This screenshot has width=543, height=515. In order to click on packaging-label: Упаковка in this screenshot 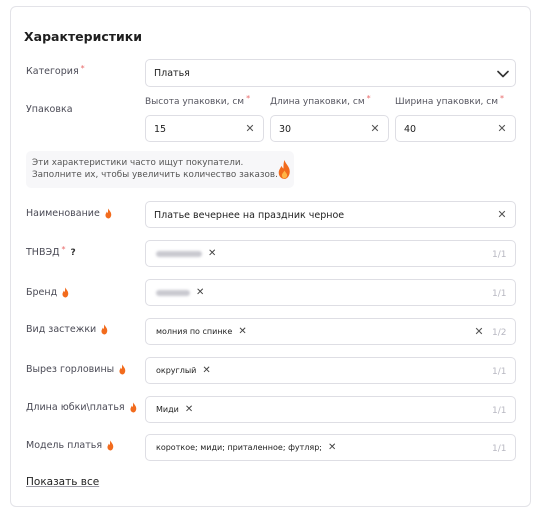, I will do `click(49, 109)`.